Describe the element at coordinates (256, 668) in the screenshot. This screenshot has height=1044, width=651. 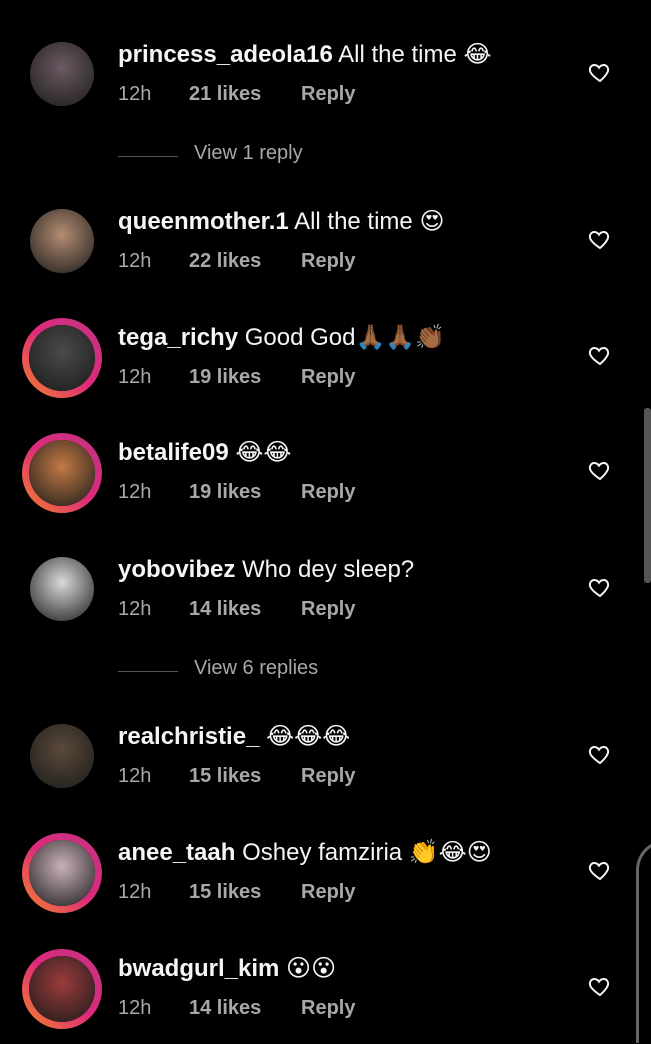
I see `view-replies-label: View 6 replies` at that location.